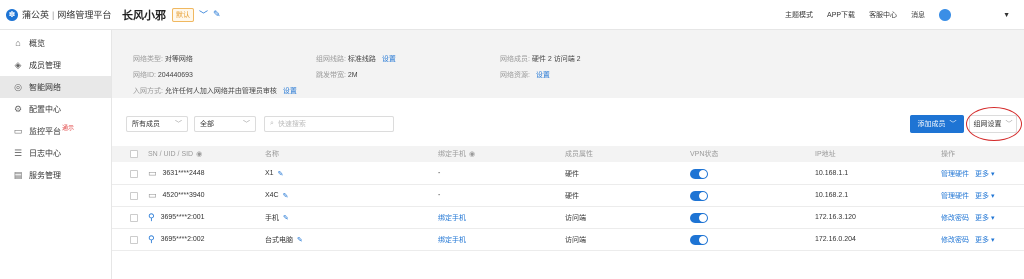 The height and width of the screenshot is (279, 1024). I want to click on info-line: 组网线路: 标准线路 设置, so click(356, 59).